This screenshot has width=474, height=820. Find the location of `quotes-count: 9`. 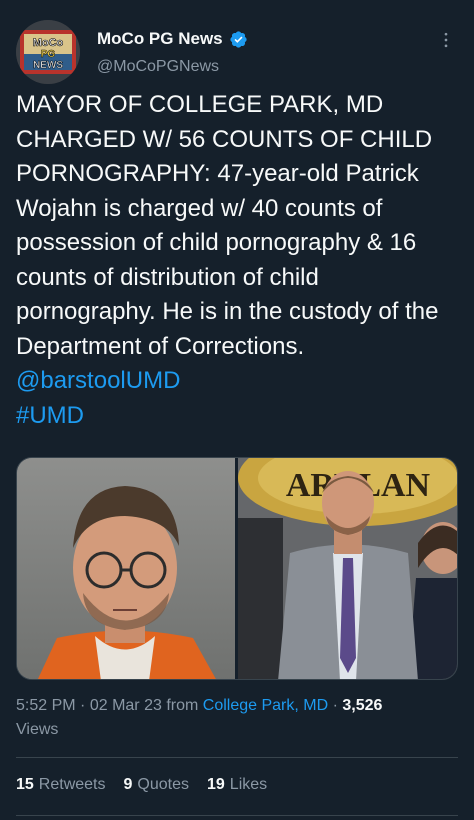

quotes-count: 9 is located at coordinates (128, 784).